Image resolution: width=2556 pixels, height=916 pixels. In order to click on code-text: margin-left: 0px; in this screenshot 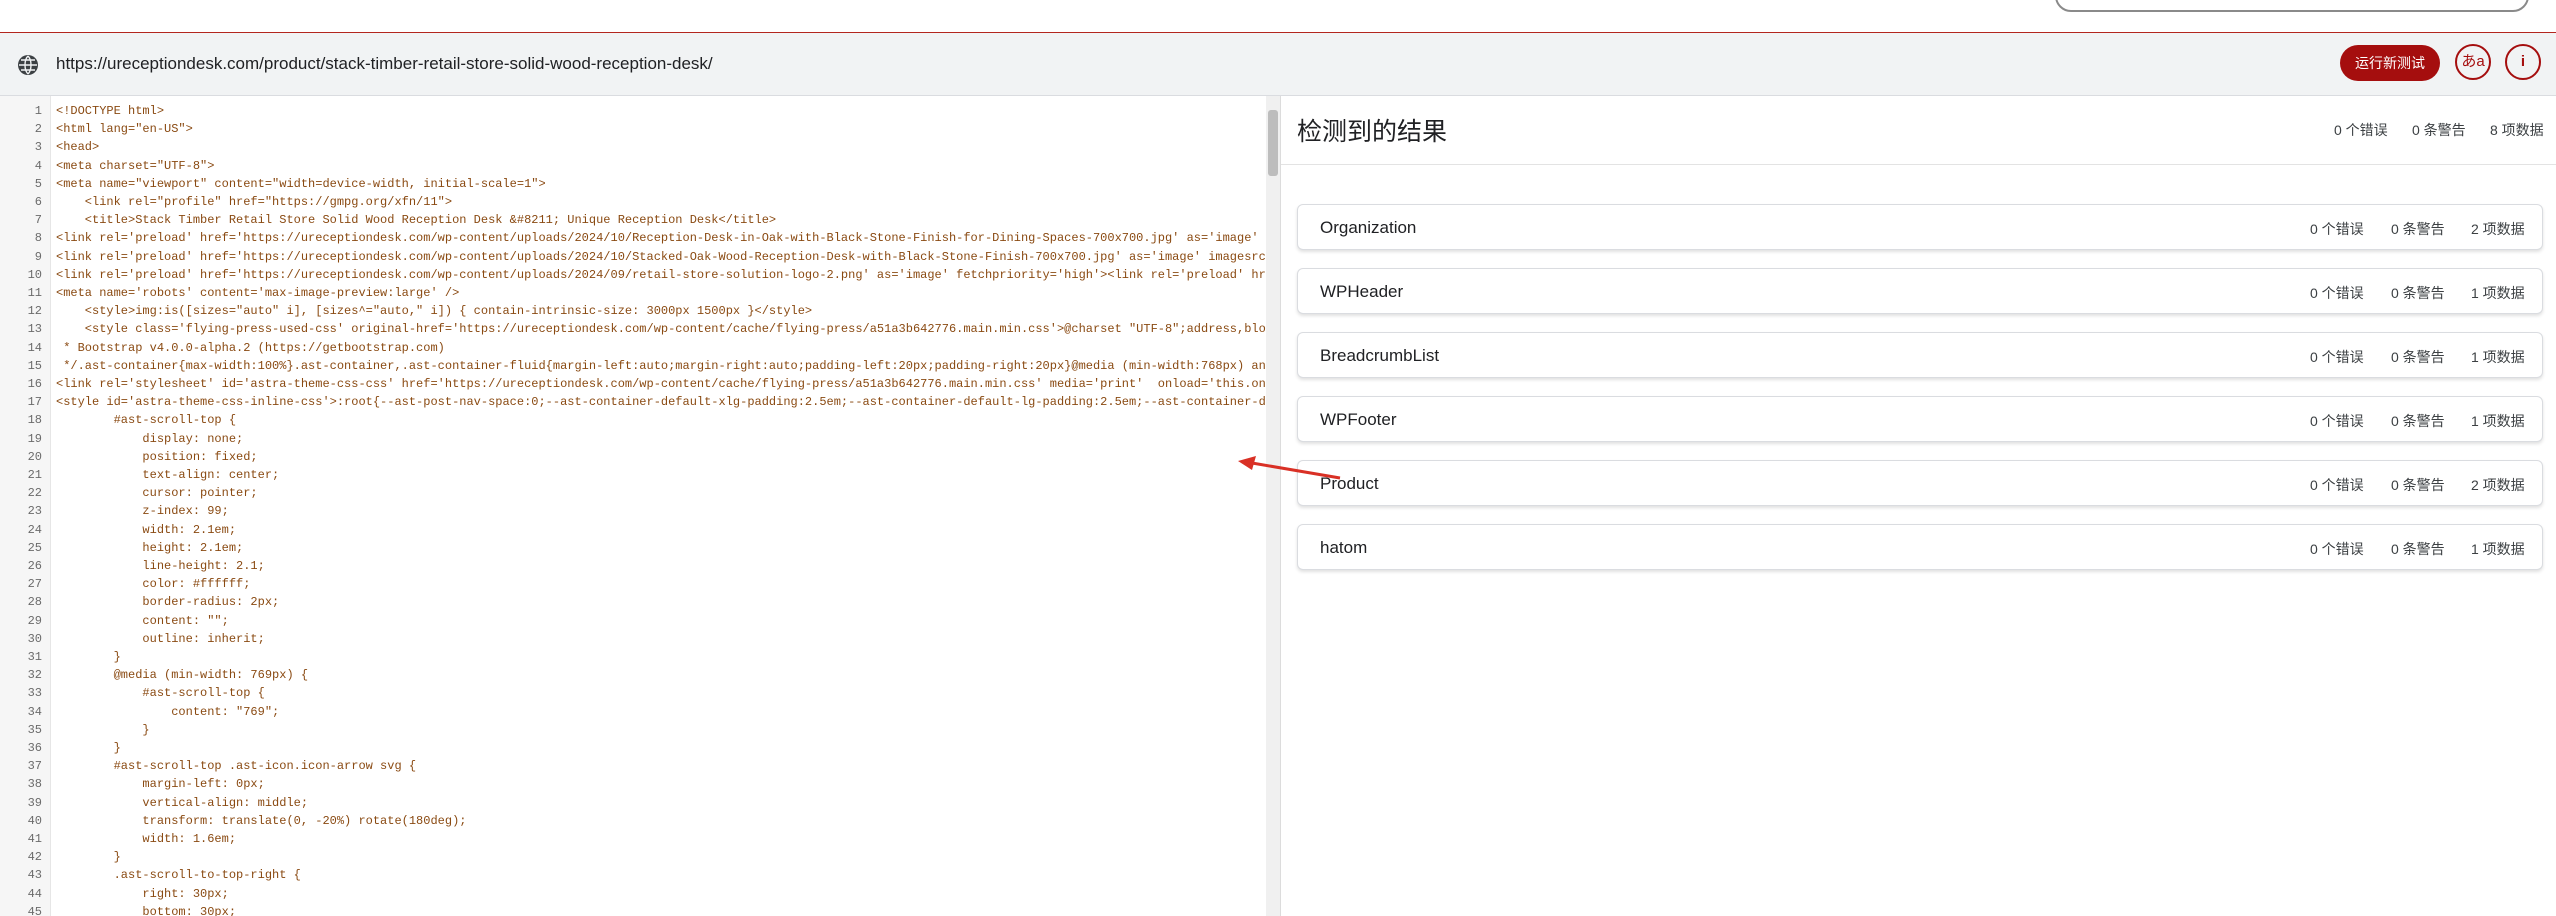, I will do `click(160, 784)`.